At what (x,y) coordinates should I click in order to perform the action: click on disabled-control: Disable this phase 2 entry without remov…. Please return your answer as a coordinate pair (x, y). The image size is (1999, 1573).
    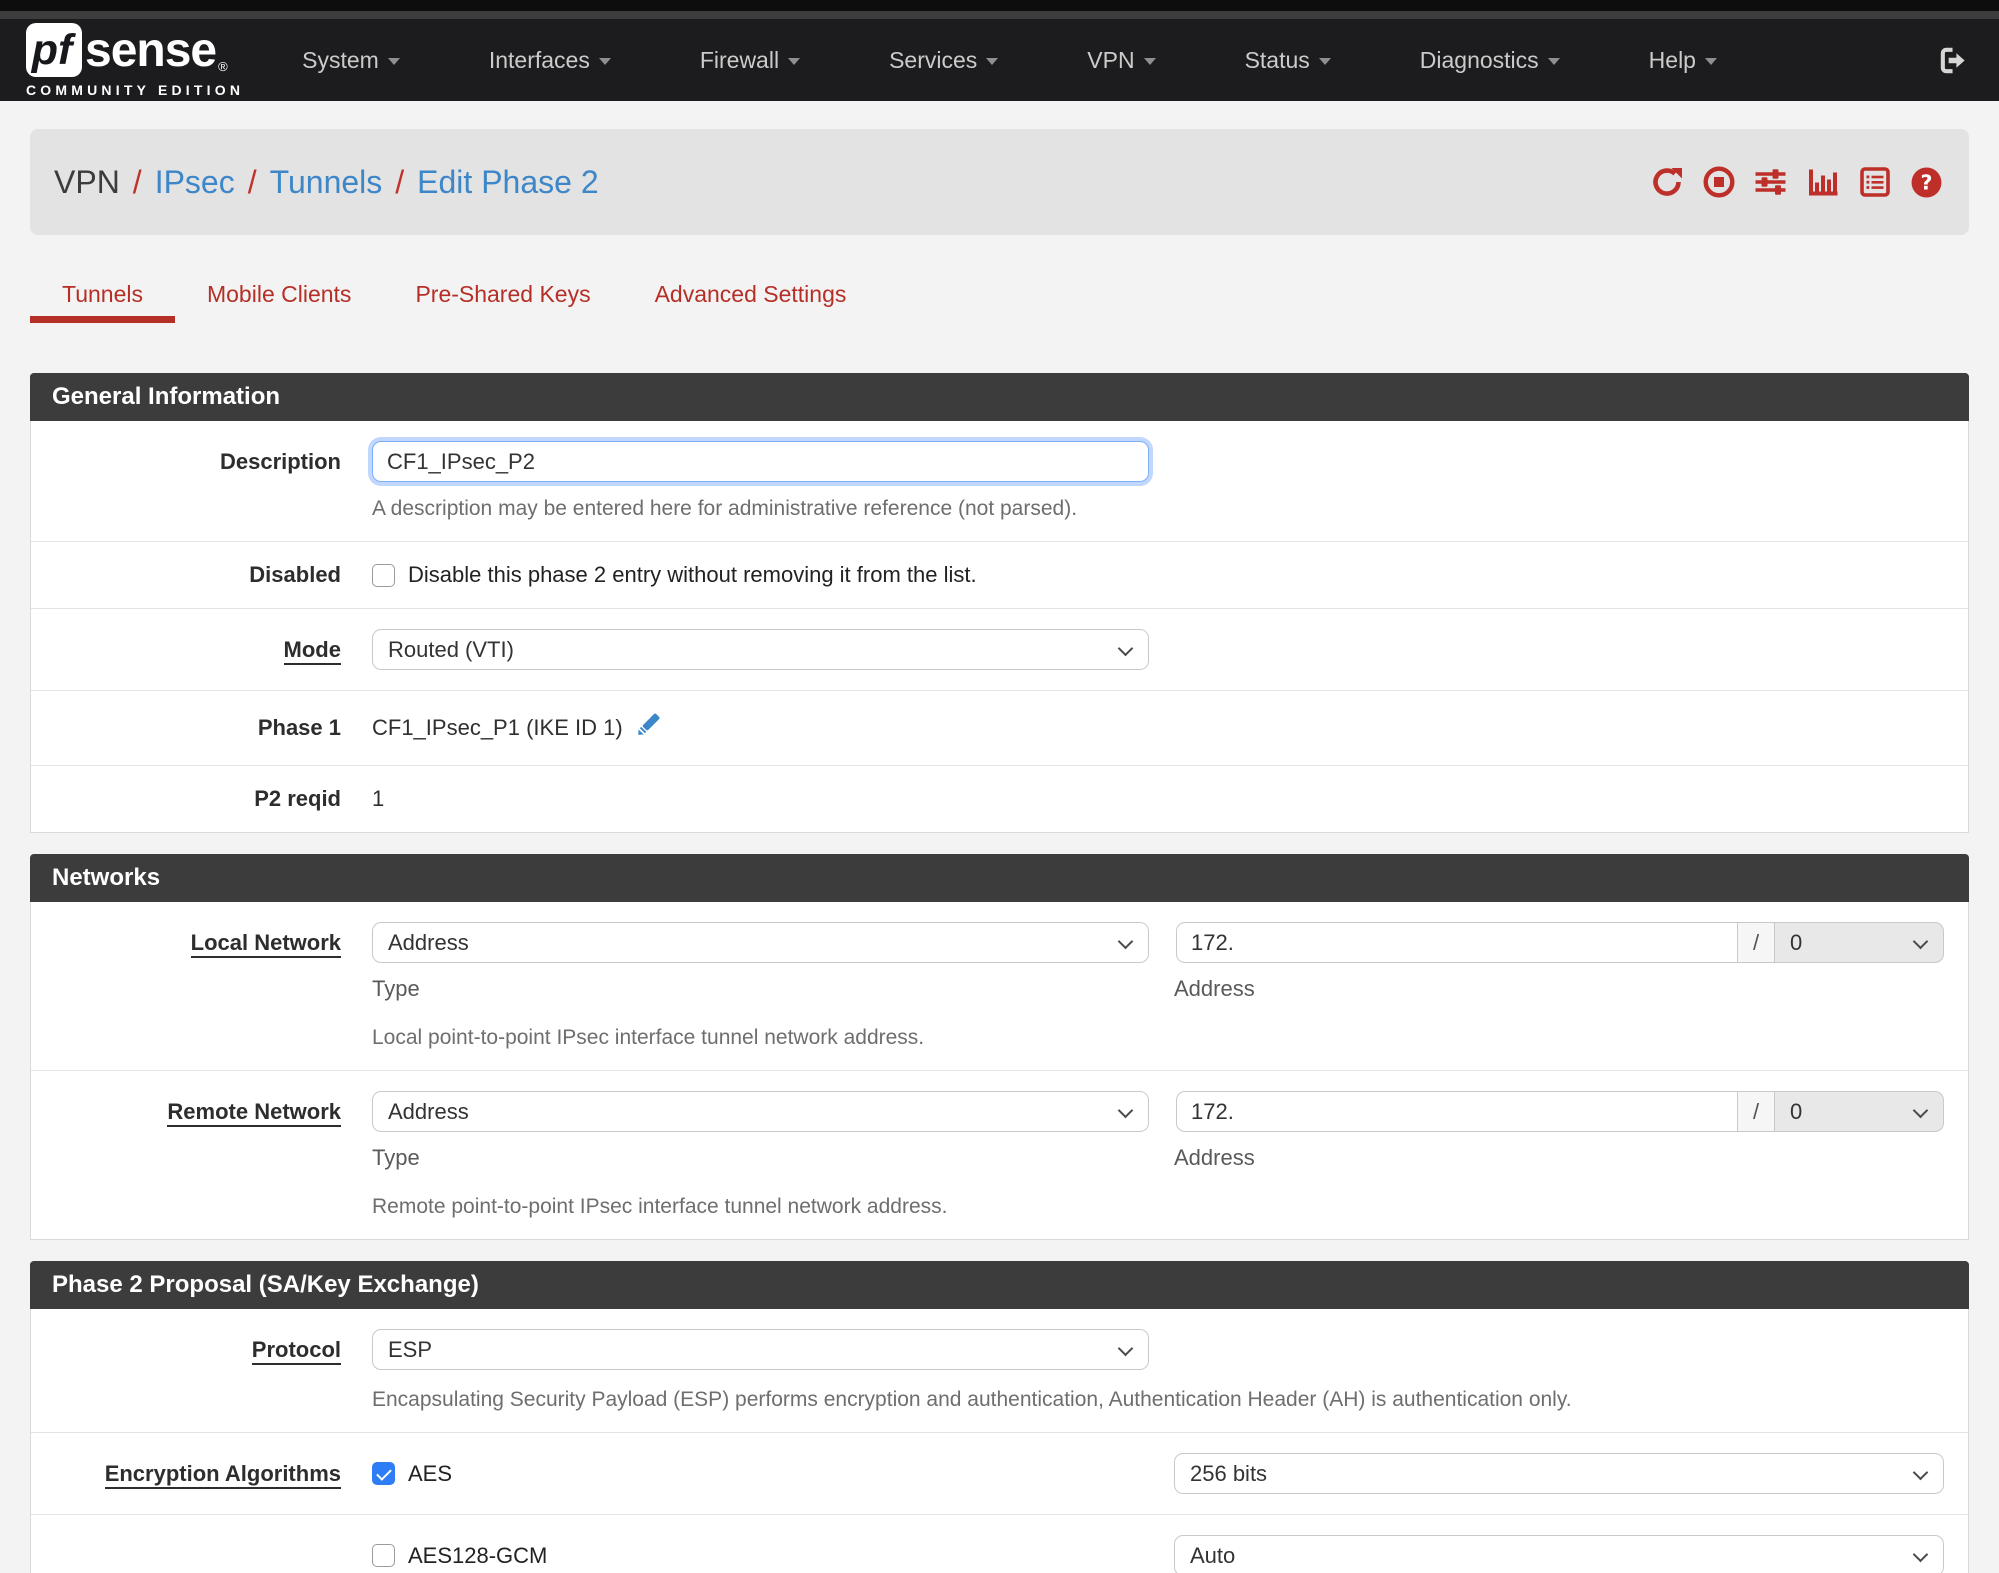
    Looking at the image, I should click on (1170, 575).